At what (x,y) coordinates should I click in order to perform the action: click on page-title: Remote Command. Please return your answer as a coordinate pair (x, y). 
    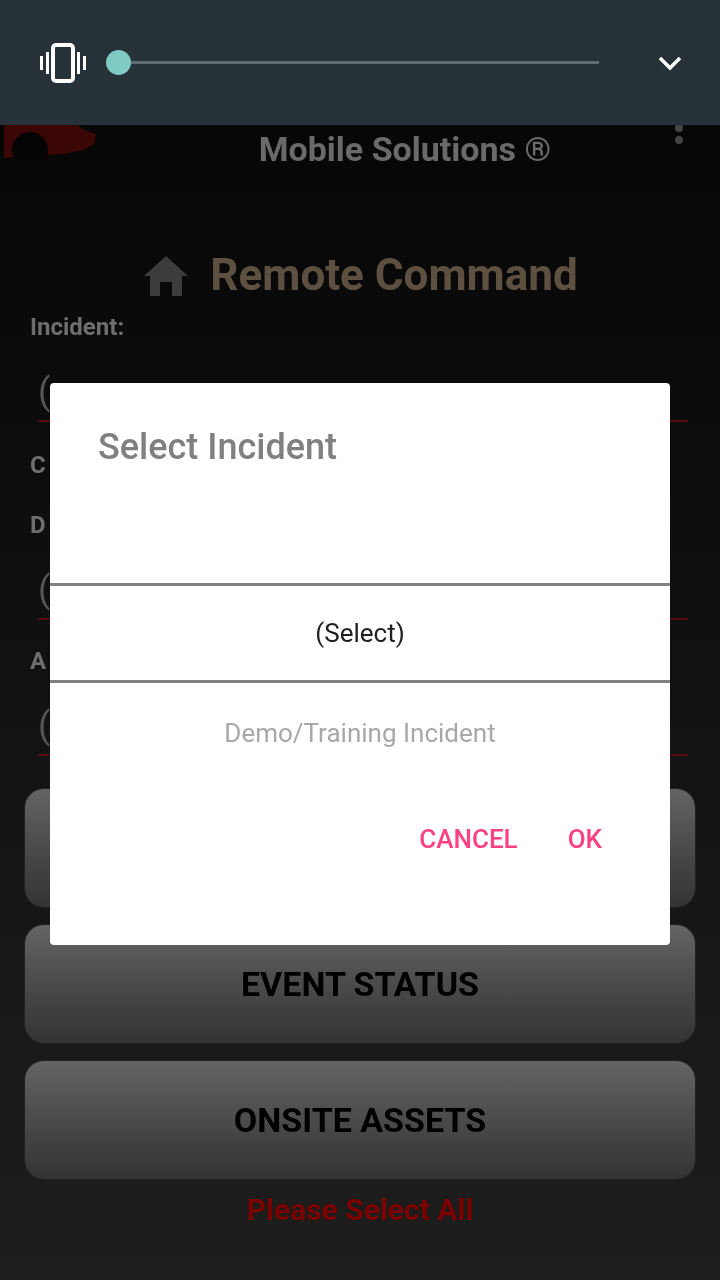
    Looking at the image, I should click on (394, 275).